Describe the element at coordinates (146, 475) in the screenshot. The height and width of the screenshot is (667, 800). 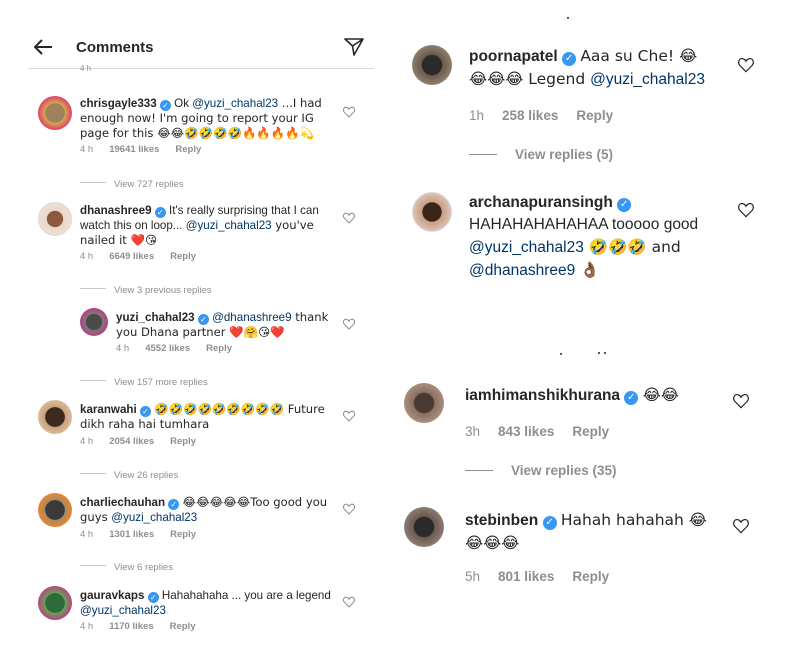
I see `view-replies-label: View 26 replies` at that location.